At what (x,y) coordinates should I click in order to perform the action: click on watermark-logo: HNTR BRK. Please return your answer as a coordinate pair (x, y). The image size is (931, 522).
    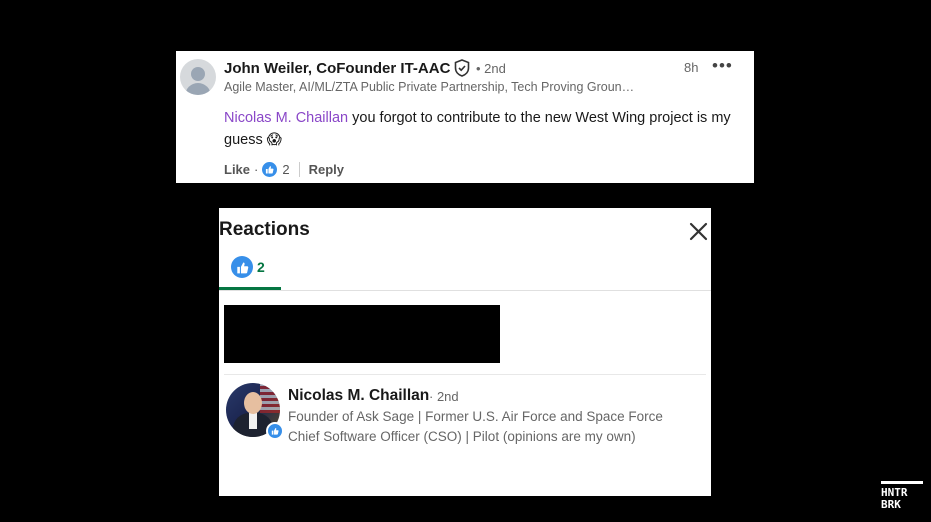
    Looking at the image, I should click on (902, 496).